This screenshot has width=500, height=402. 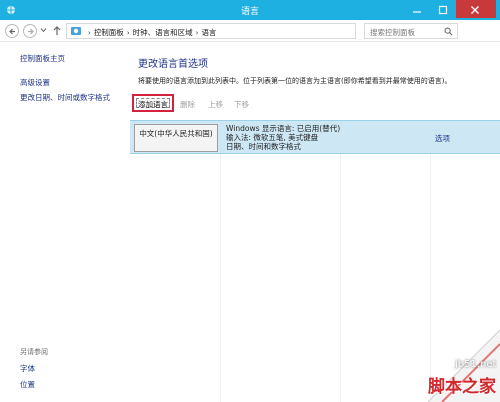 What do you see at coordinates (462, 387) in the screenshot?
I see `watermark-brand: 脚本之家` at bounding box center [462, 387].